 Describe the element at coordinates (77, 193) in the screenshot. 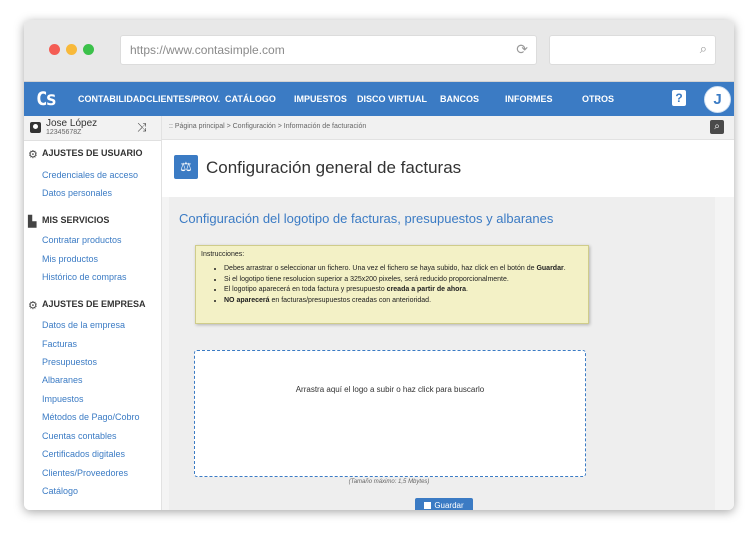

I see `sidebar-item-datos-personales: Datos personales` at that location.